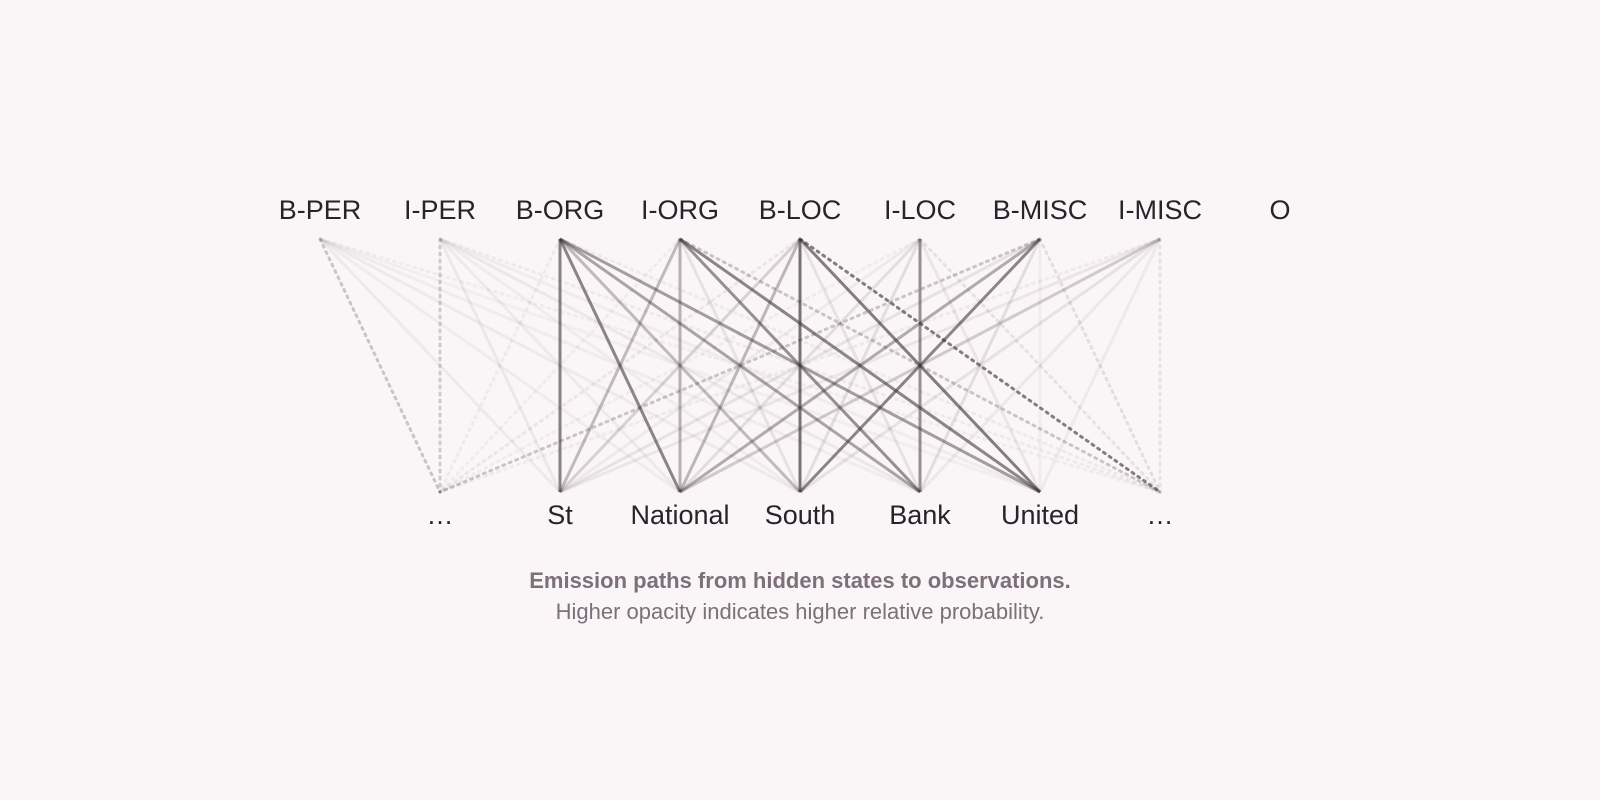  What do you see at coordinates (920, 515) in the screenshot?
I see `observation-label-4: Bank` at bounding box center [920, 515].